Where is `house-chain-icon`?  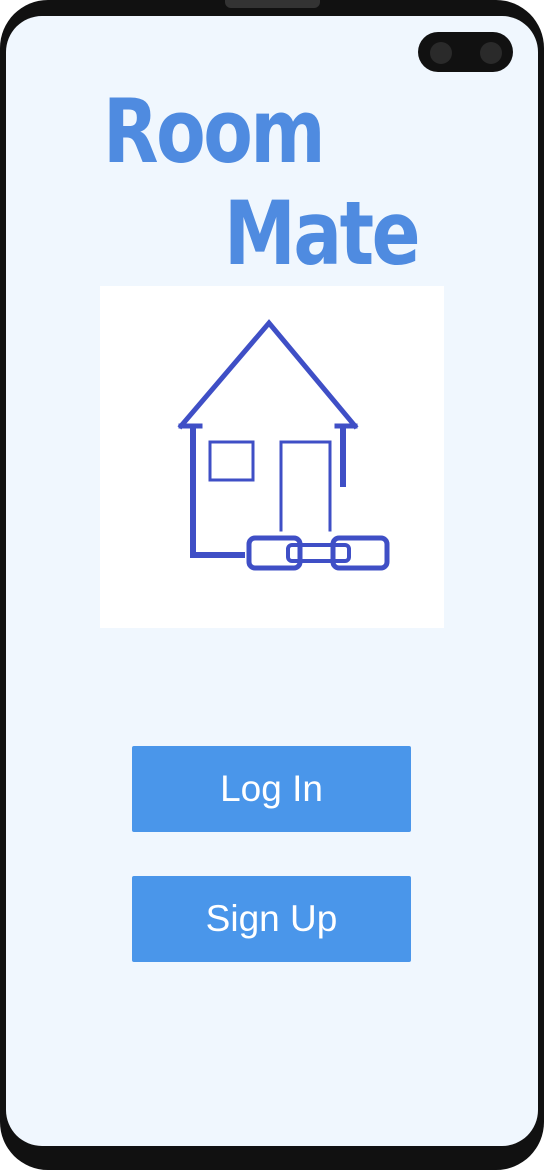 house-chain-icon is located at coordinates (283, 445).